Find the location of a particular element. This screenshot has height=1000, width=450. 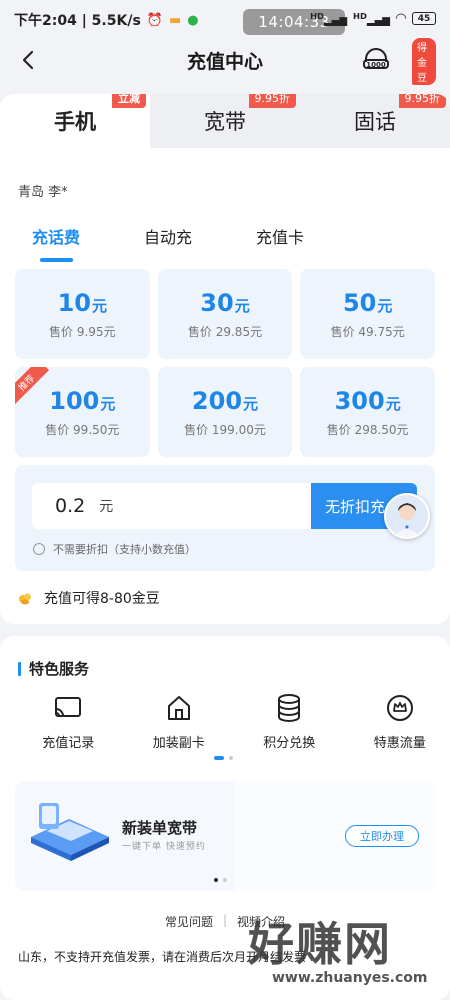

customer-service-button: 1000 is located at coordinates (376, 60).